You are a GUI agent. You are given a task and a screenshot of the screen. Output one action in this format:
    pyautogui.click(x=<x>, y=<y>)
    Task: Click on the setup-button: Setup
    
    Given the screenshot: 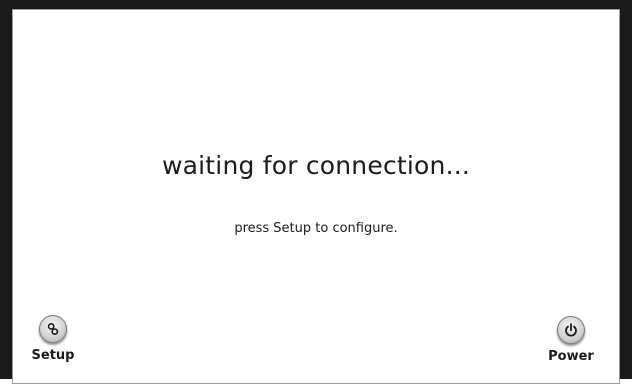 What is the action you would take?
    pyautogui.click(x=53, y=339)
    